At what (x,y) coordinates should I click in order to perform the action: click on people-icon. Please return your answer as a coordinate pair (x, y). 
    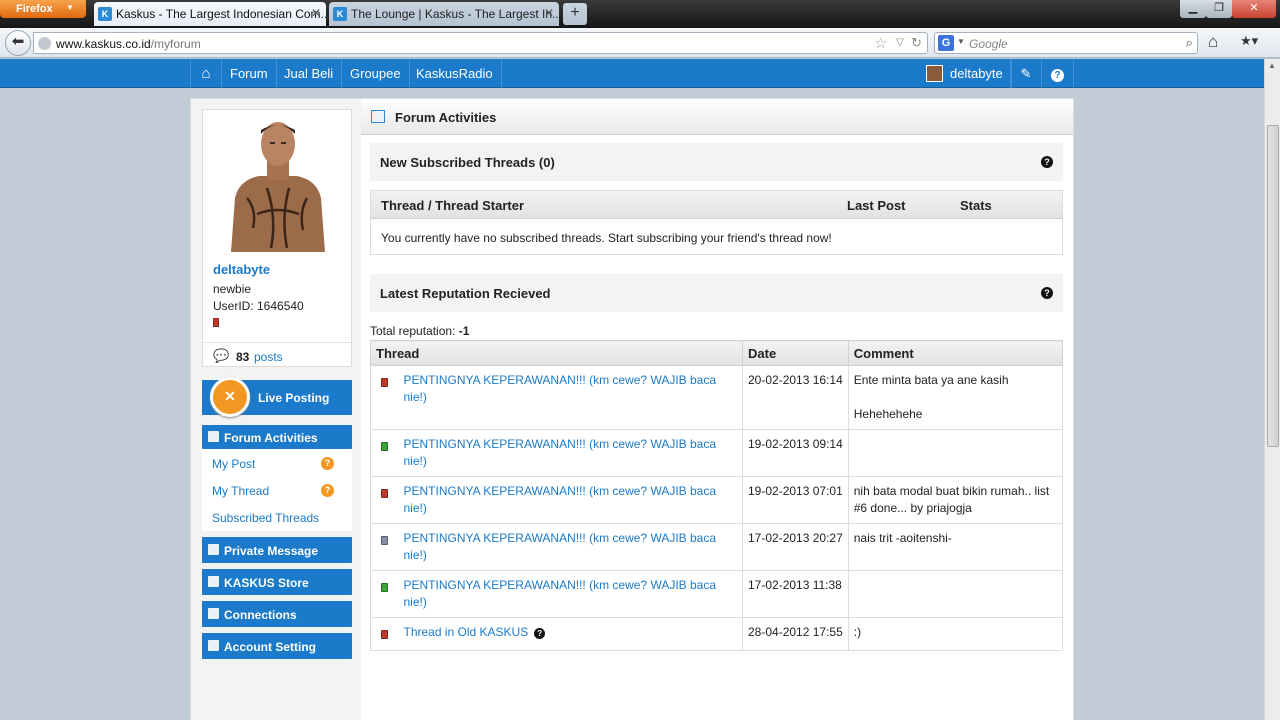
    Looking at the image, I should click on (213, 613).